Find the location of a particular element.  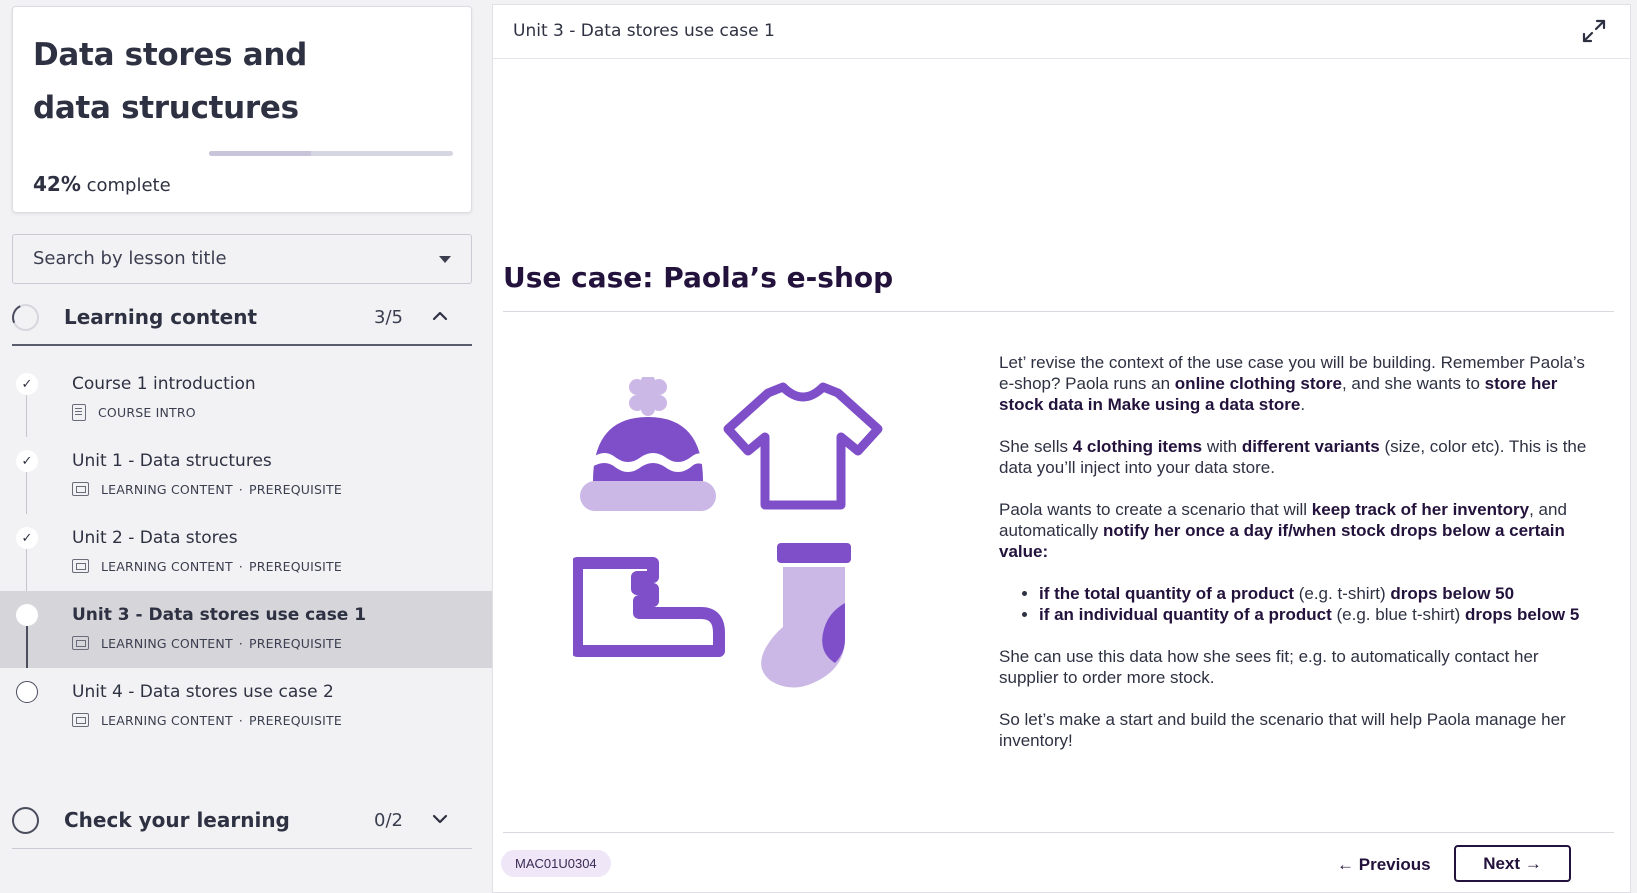

clothing-illustration is located at coordinates (728, 532).